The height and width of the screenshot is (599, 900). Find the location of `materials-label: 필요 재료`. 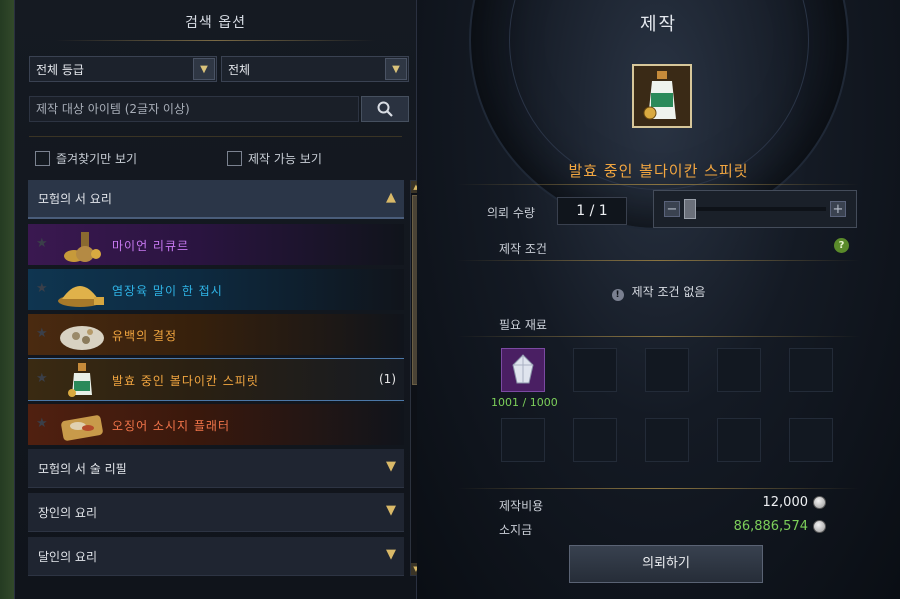

materials-label: 필요 재료 is located at coordinates (523, 325).